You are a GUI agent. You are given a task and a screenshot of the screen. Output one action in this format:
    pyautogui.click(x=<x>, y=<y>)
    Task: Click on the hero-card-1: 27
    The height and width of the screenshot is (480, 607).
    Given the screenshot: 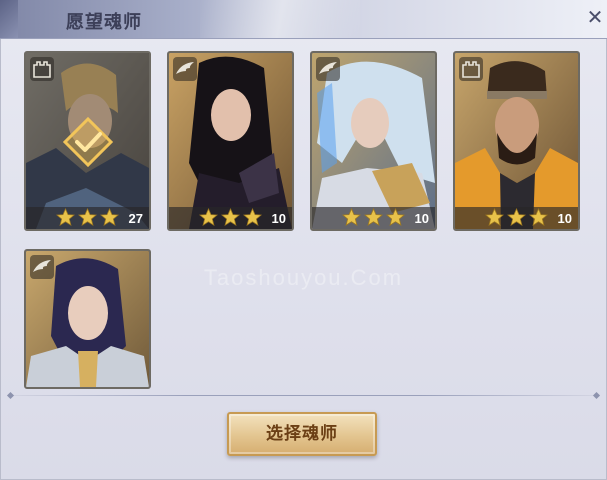 What is the action you would take?
    pyautogui.click(x=87, y=141)
    